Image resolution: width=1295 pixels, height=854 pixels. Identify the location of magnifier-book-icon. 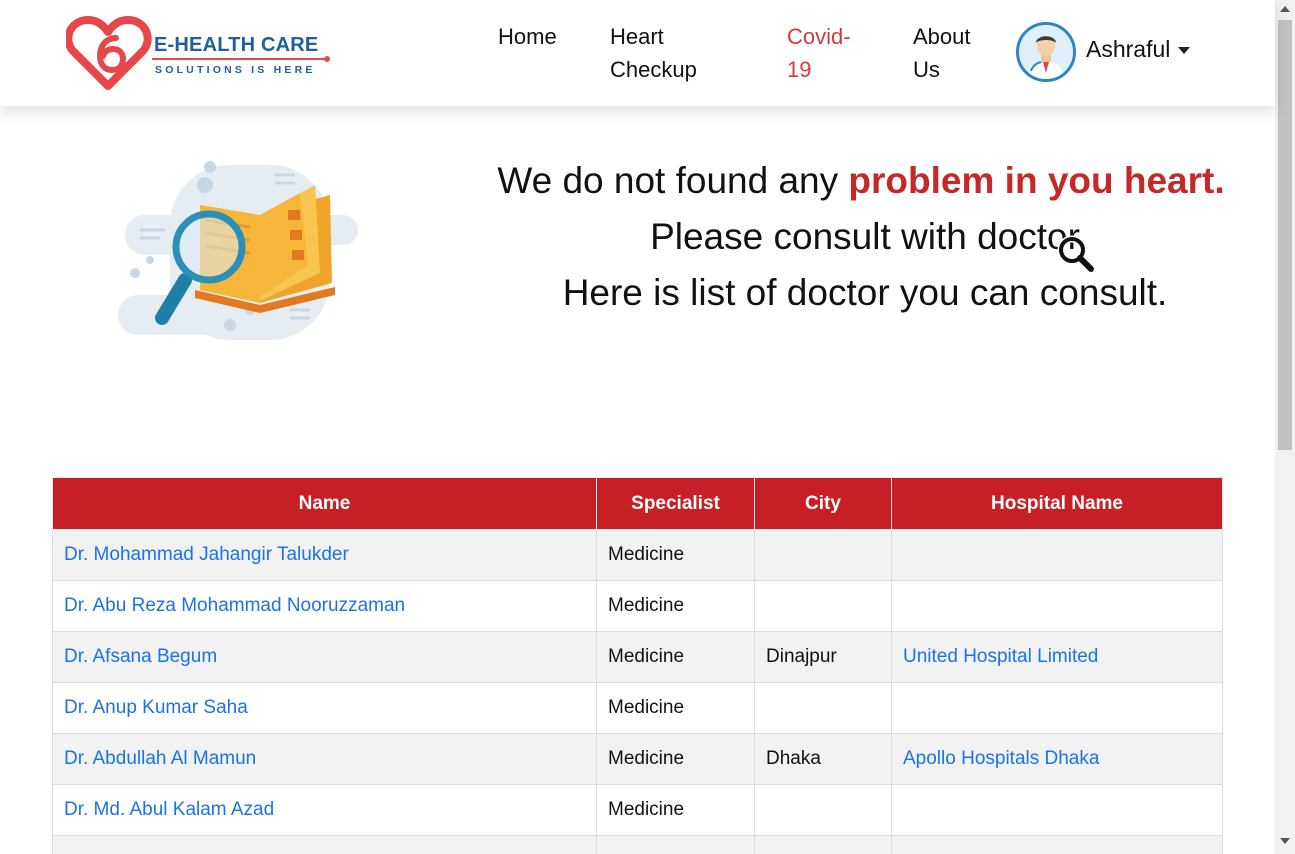
(238, 250).